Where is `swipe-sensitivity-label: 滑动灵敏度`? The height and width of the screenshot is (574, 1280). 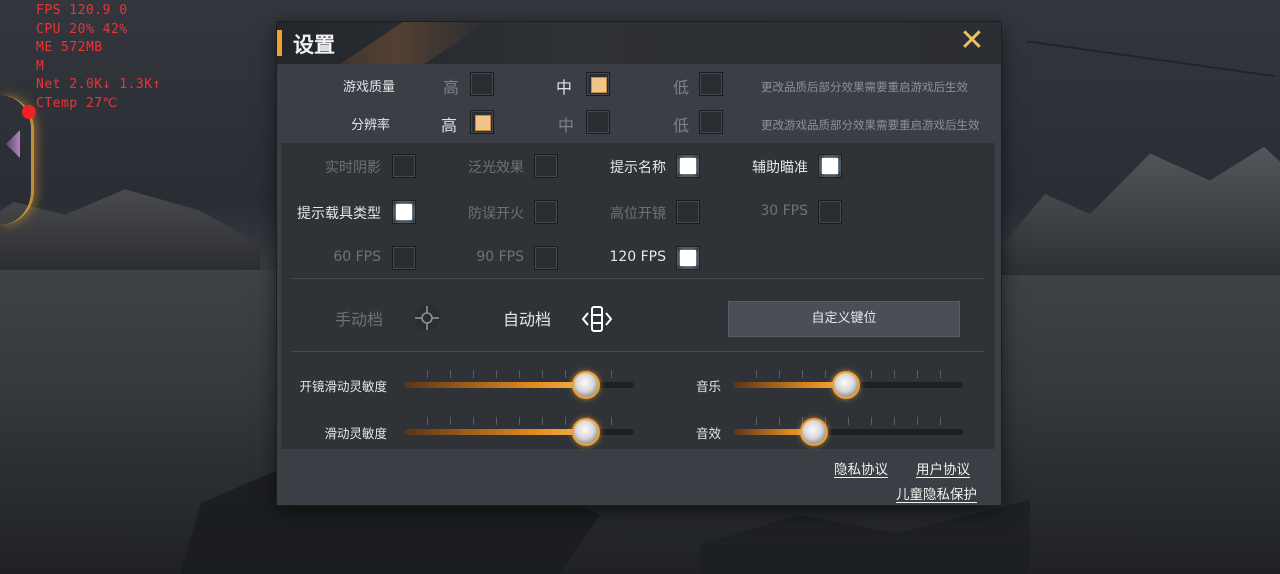
swipe-sensitivity-label: 滑动灵敏度 is located at coordinates (355, 433).